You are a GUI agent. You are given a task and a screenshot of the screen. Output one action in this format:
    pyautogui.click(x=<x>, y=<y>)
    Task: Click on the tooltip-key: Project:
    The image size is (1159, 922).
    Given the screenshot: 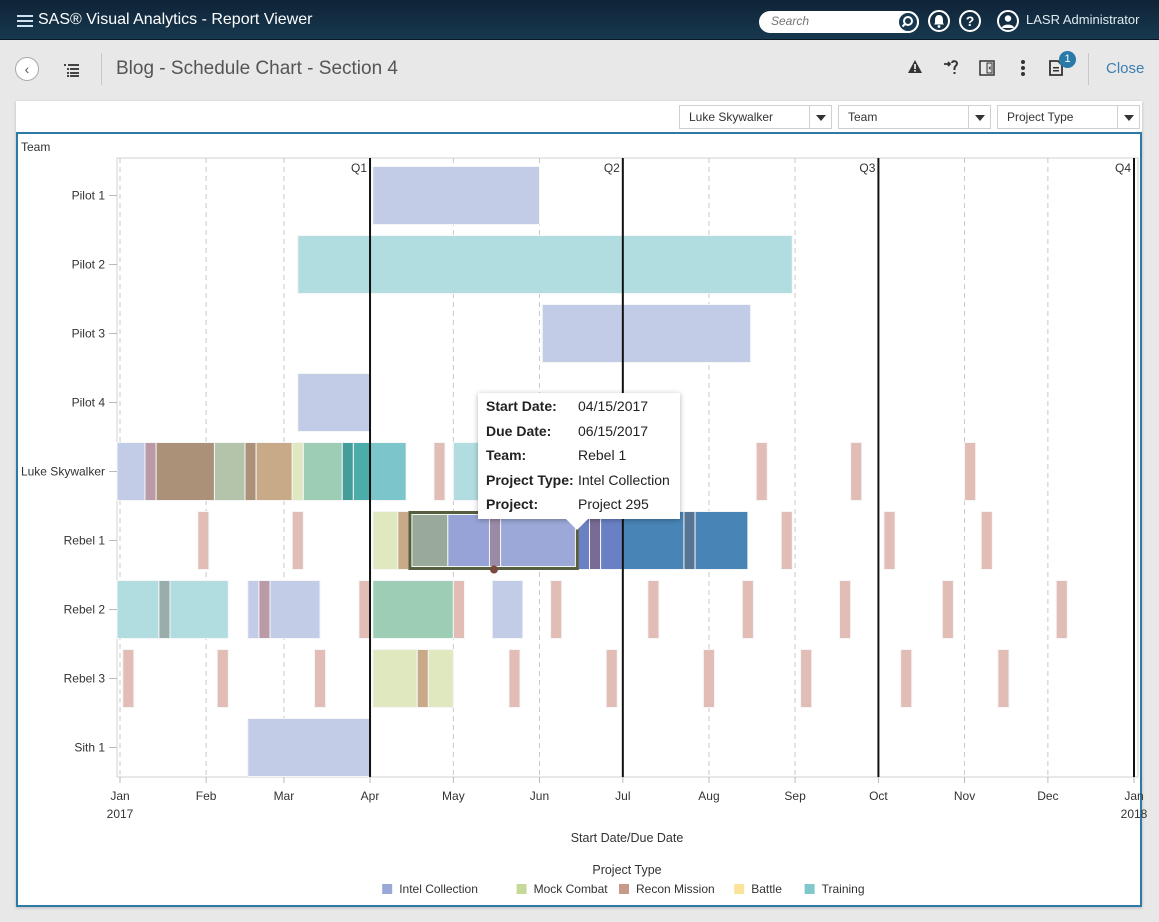 What is the action you would take?
    pyautogui.click(x=512, y=504)
    